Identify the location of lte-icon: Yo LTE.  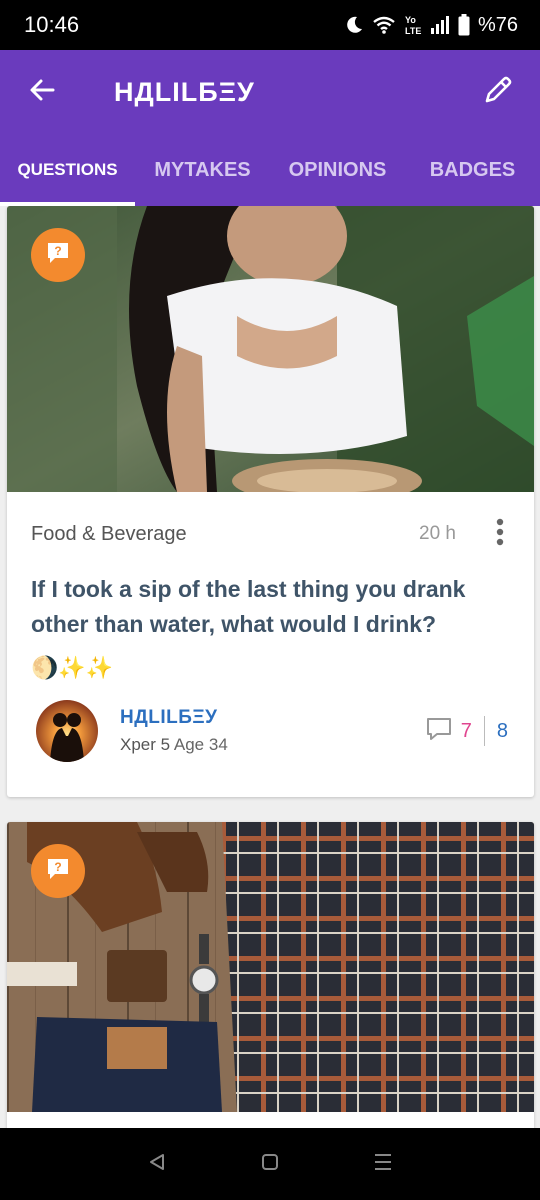
(413, 25).